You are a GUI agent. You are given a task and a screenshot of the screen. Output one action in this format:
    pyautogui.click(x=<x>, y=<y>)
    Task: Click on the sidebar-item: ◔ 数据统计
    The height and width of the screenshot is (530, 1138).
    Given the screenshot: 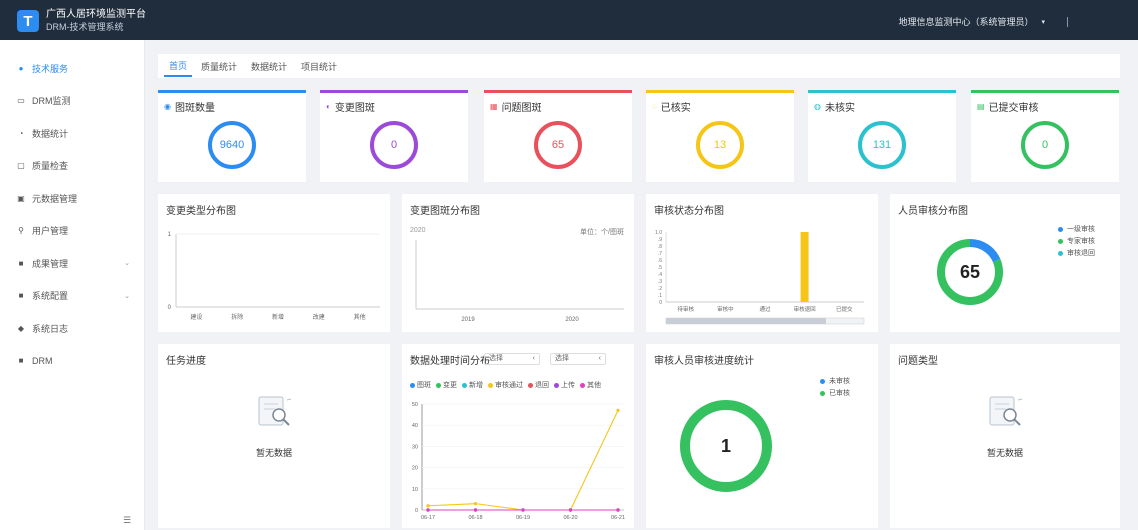 What is the action you would take?
    pyautogui.click(x=72, y=133)
    